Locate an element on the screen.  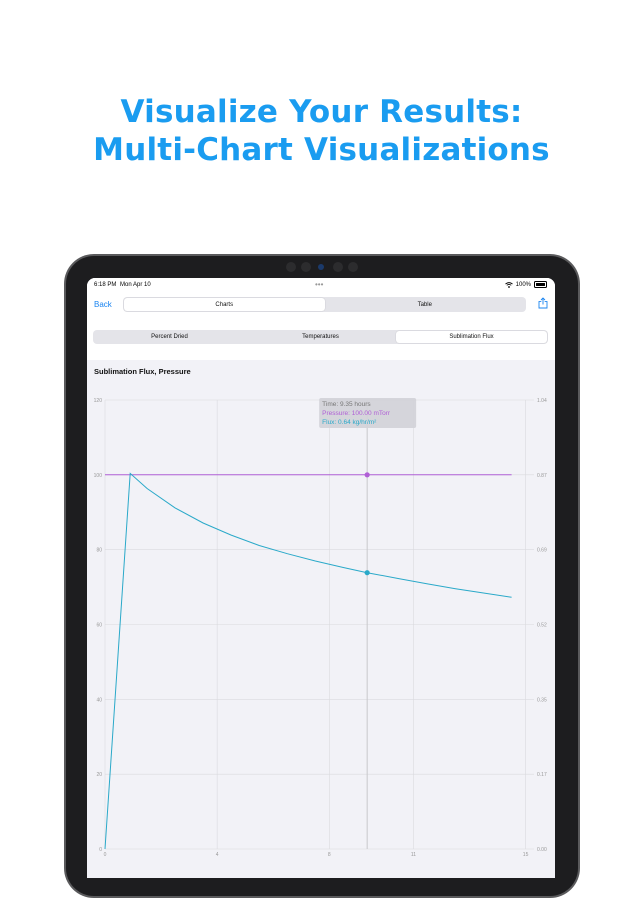
x-tick-label: 0 is located at coordinates (105, 854).